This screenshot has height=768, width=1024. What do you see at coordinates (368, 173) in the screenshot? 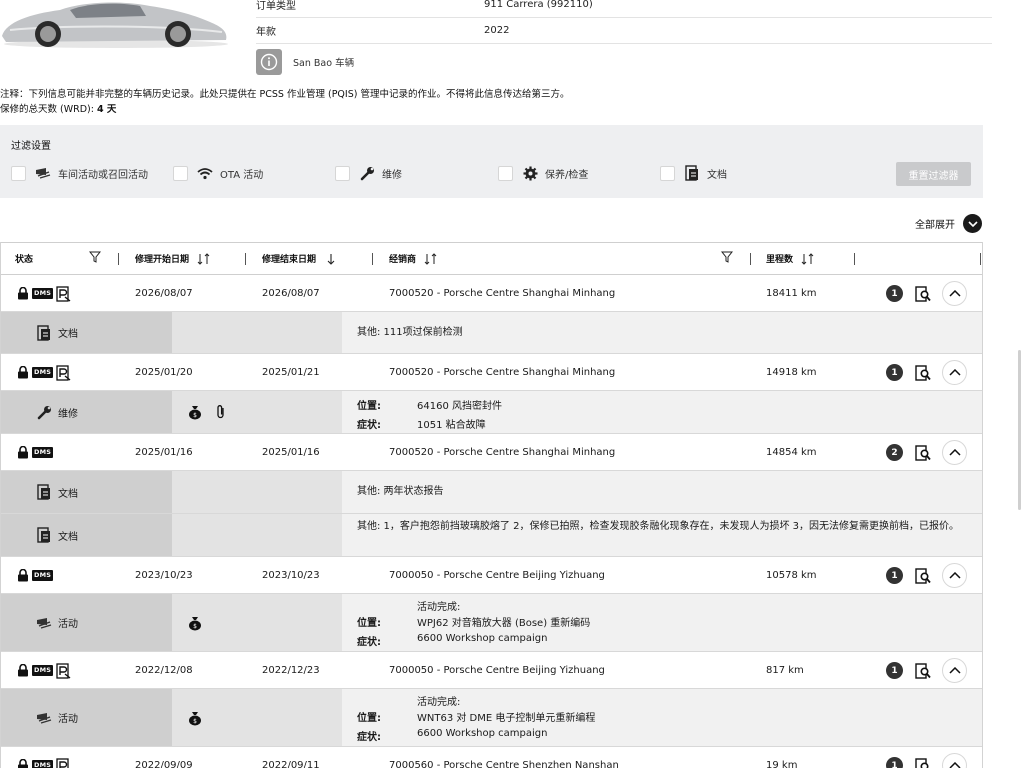
I see `filter-option-repair: 维修` at bounding box center [368, 173].